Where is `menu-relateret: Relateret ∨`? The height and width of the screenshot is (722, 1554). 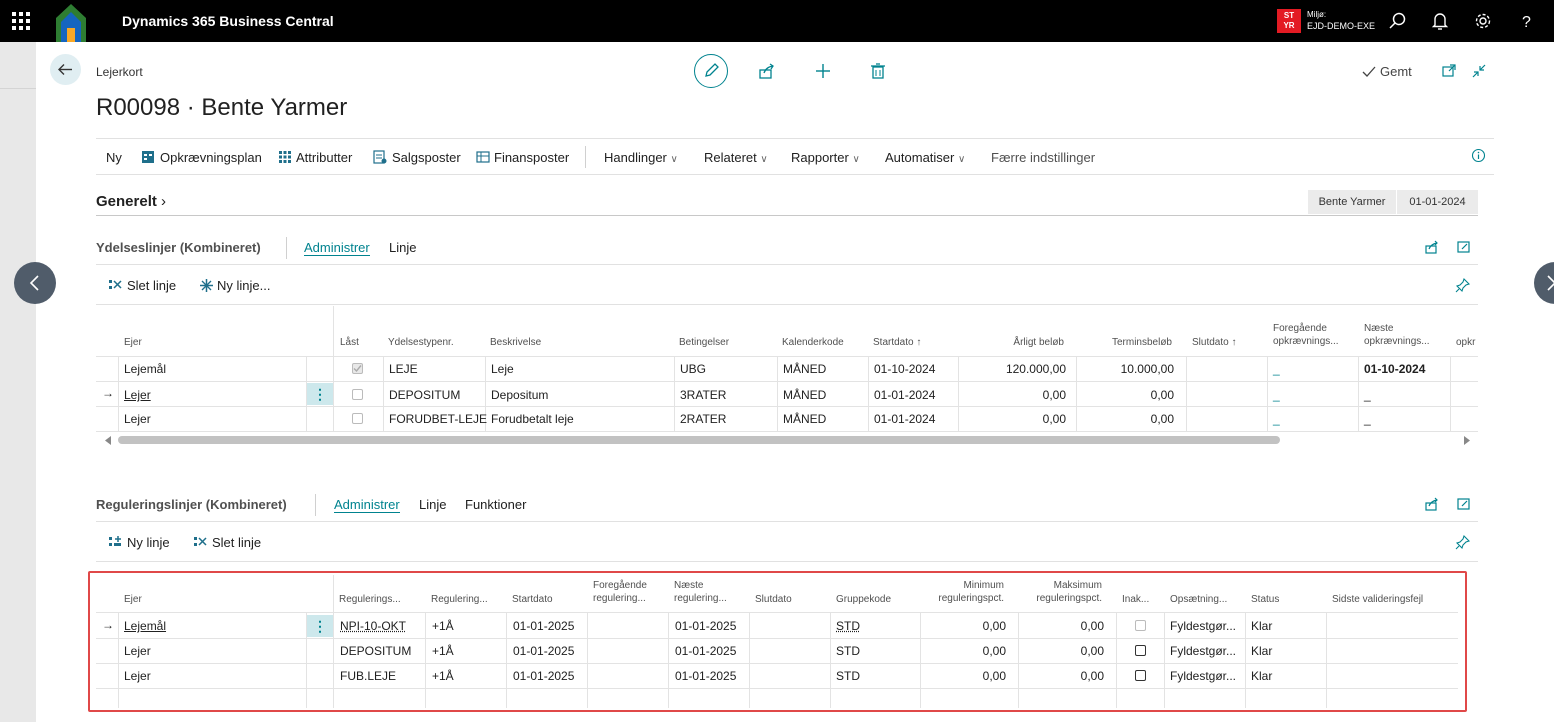
menu-relateret: Relateret ∨ is located at coordinates (736, 157).